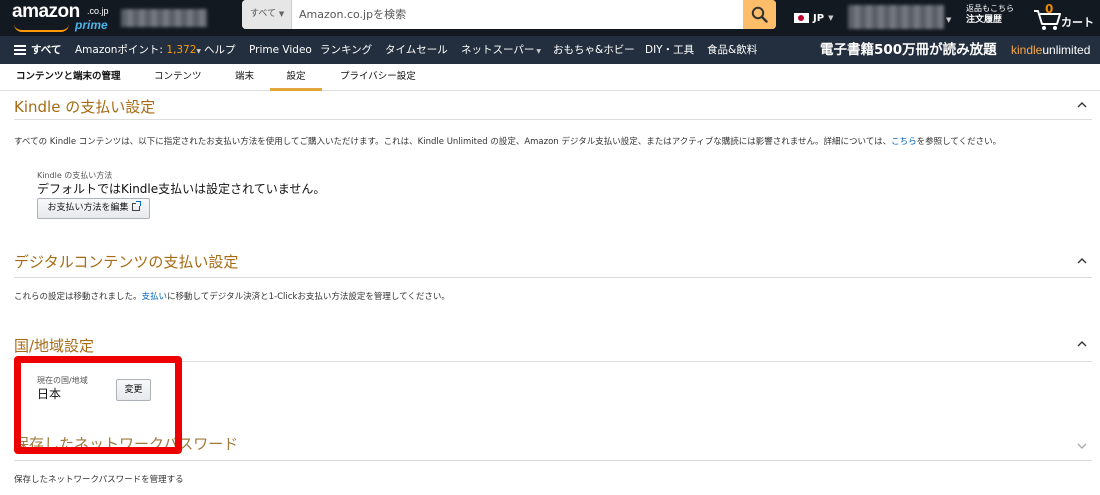  Describe the element at coordinates (263, 14) in the screenshot. I see `search-category-label: すべて` at that location.